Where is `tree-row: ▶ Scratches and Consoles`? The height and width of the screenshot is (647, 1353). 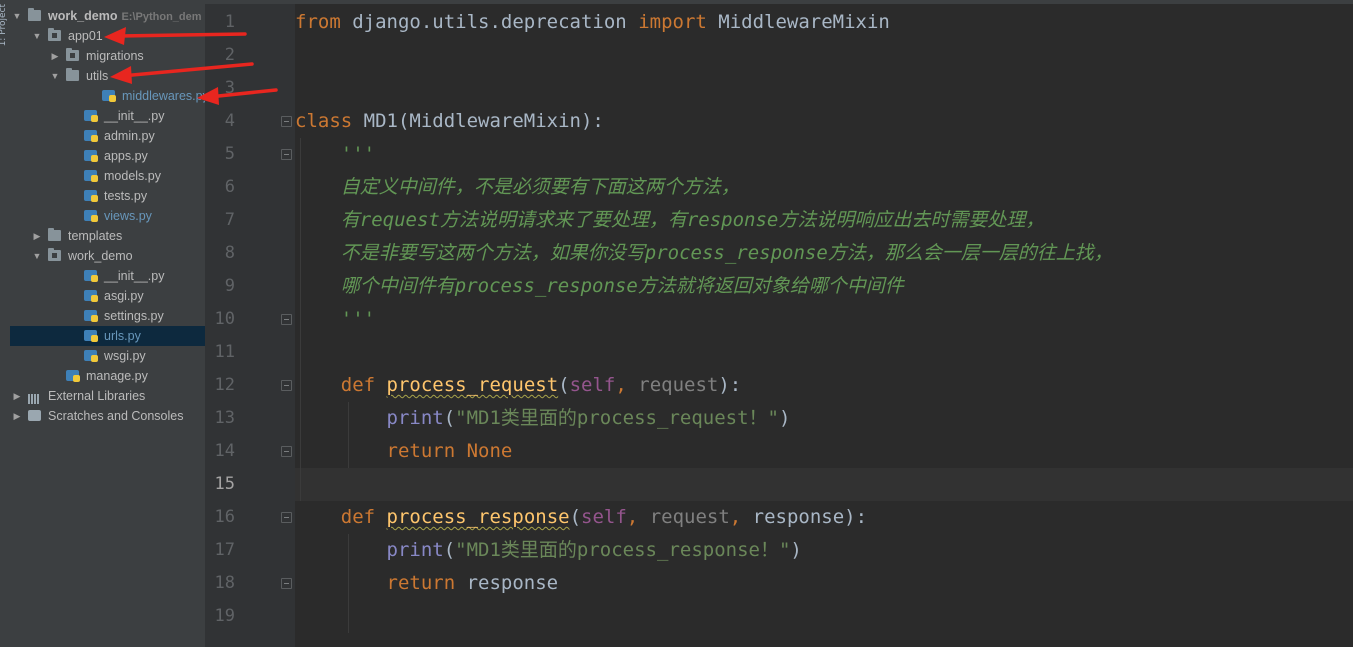 tree-row: ▶ Scratches and Consoles is located at coordinates (107, 416).